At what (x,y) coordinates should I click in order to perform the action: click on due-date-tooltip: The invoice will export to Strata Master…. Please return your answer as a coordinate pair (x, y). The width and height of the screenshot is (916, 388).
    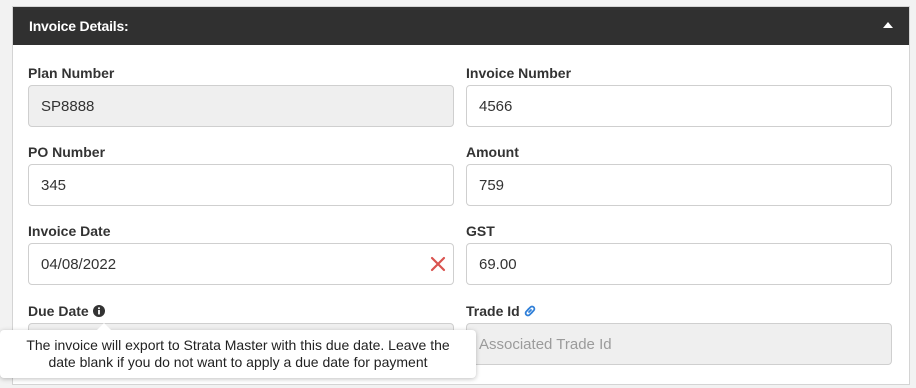
    Looking at the image, I should click on (238, 350).